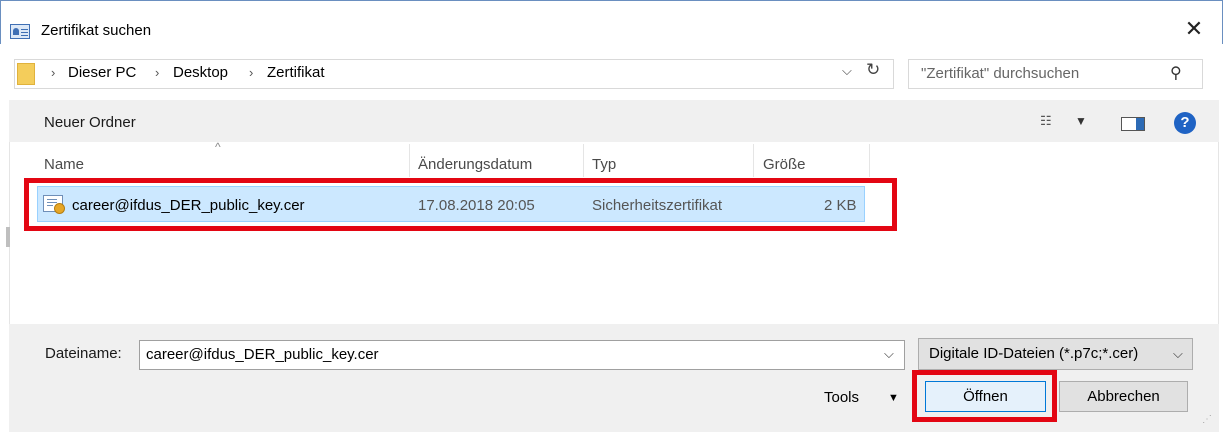 Image resolution: width=1223 pixels, height=432 pixels. What do you see at coordinates (873, 70) in the screenshot?
I see `refresh-icon: ↻` at bounding box center [873, 70].